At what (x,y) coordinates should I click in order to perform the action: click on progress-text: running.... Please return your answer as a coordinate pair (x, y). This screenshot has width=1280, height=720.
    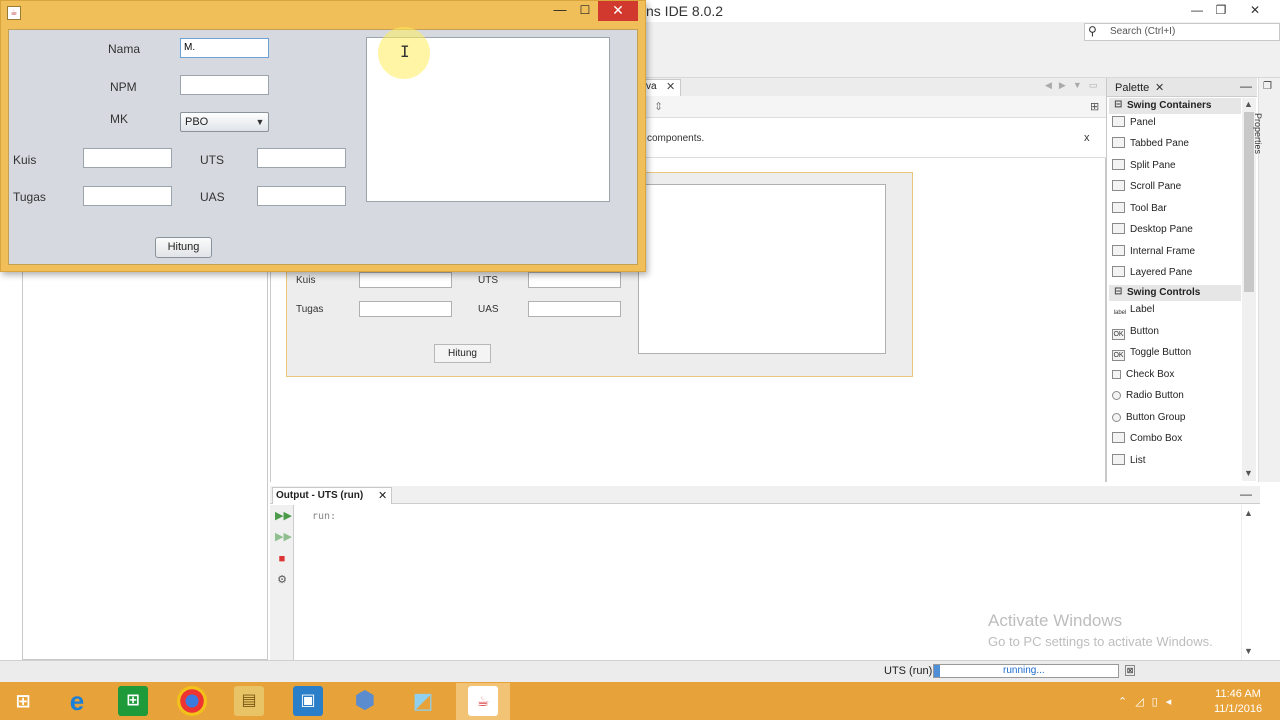
    Looking at the image, I should click on (1024, 670).